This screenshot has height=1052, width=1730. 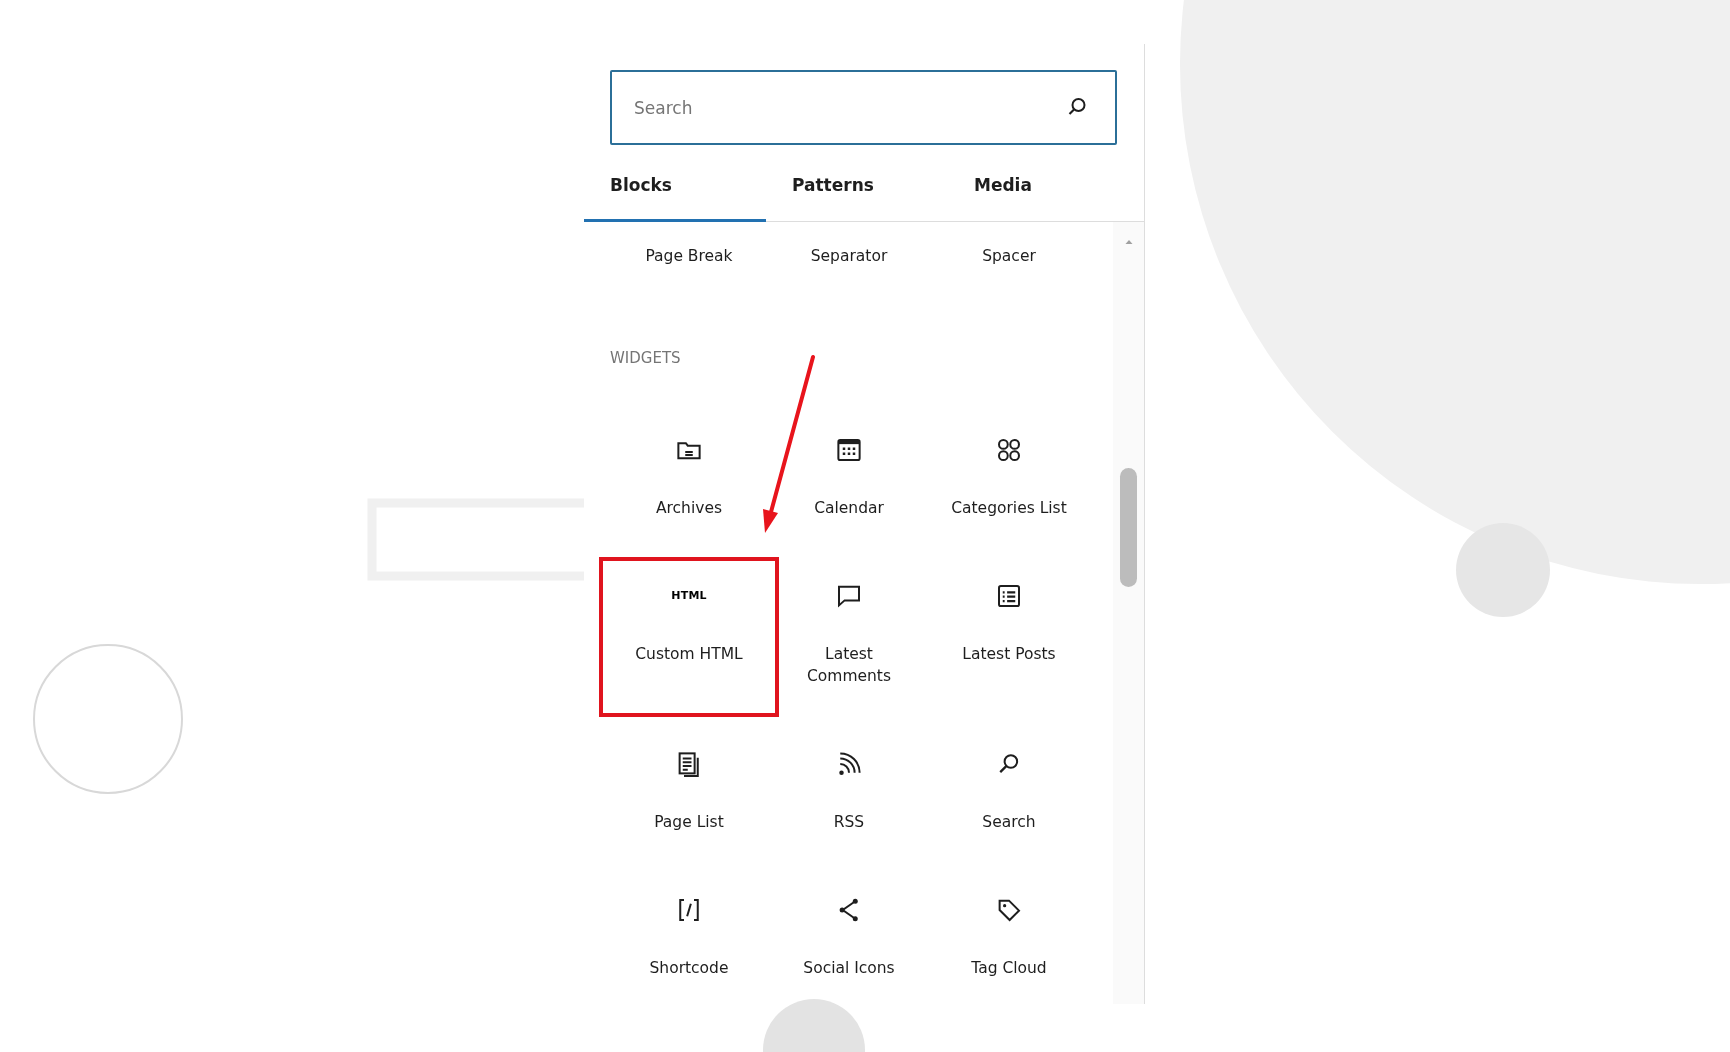 What do you see at coordinates (689, 637) in the screenshot?
I see `block-item: HTML Custom HTML` at bounding box center [689, 637].